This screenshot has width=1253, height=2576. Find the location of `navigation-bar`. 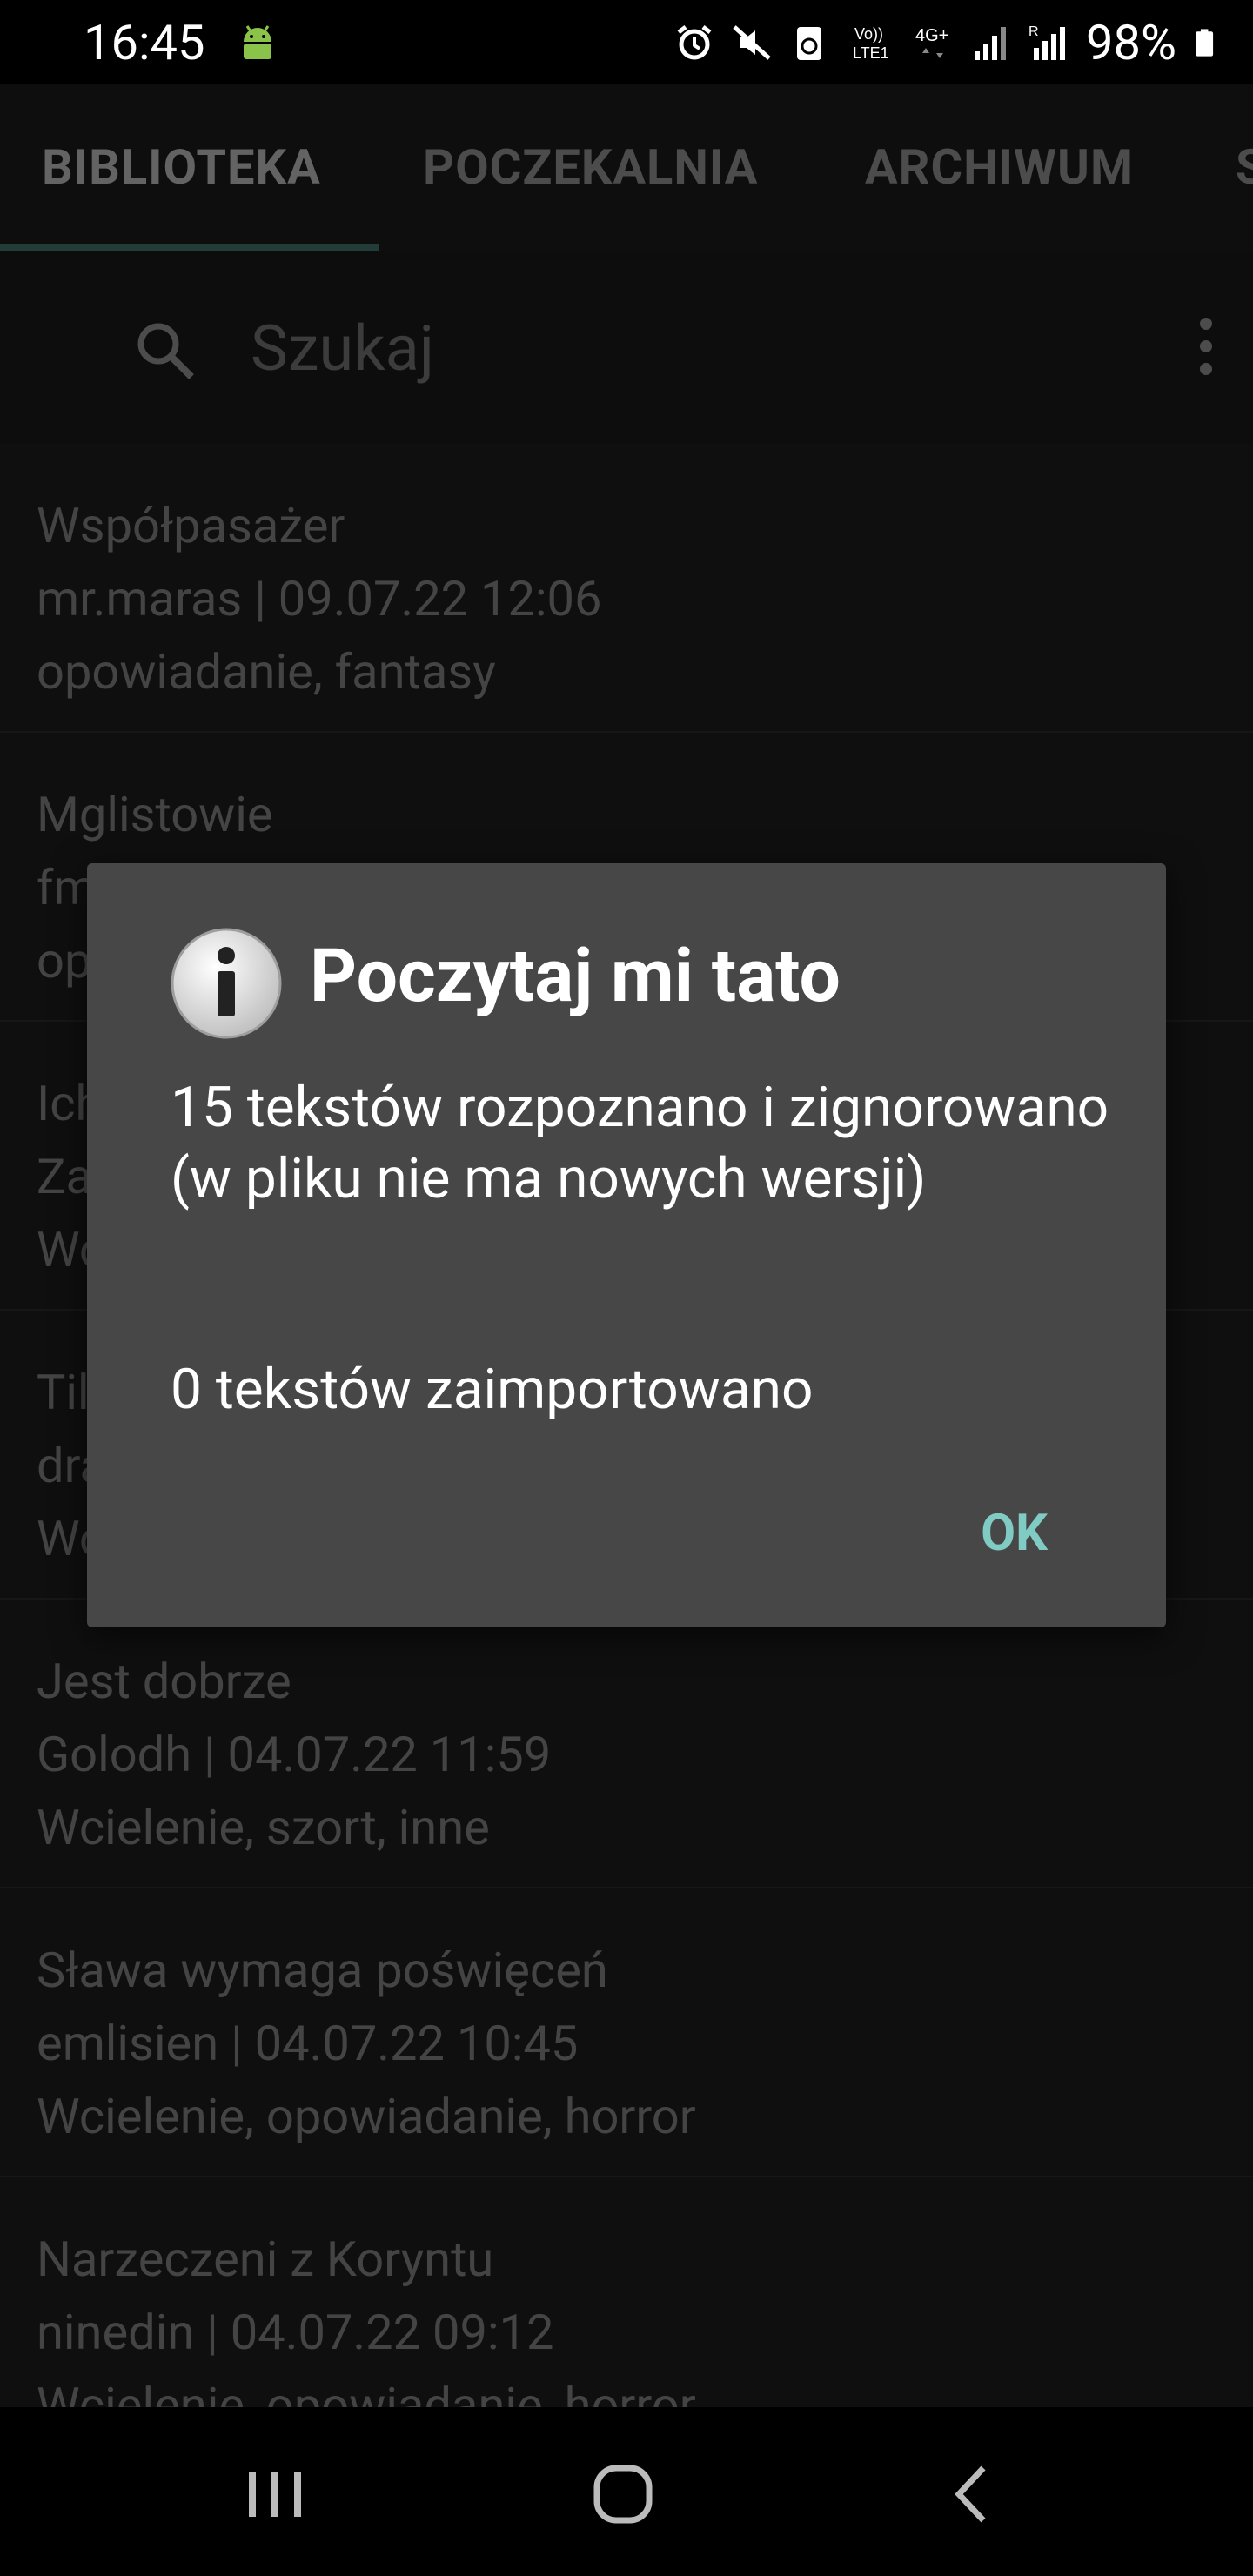

navigation-bar is located at coordinates (626, 2492).